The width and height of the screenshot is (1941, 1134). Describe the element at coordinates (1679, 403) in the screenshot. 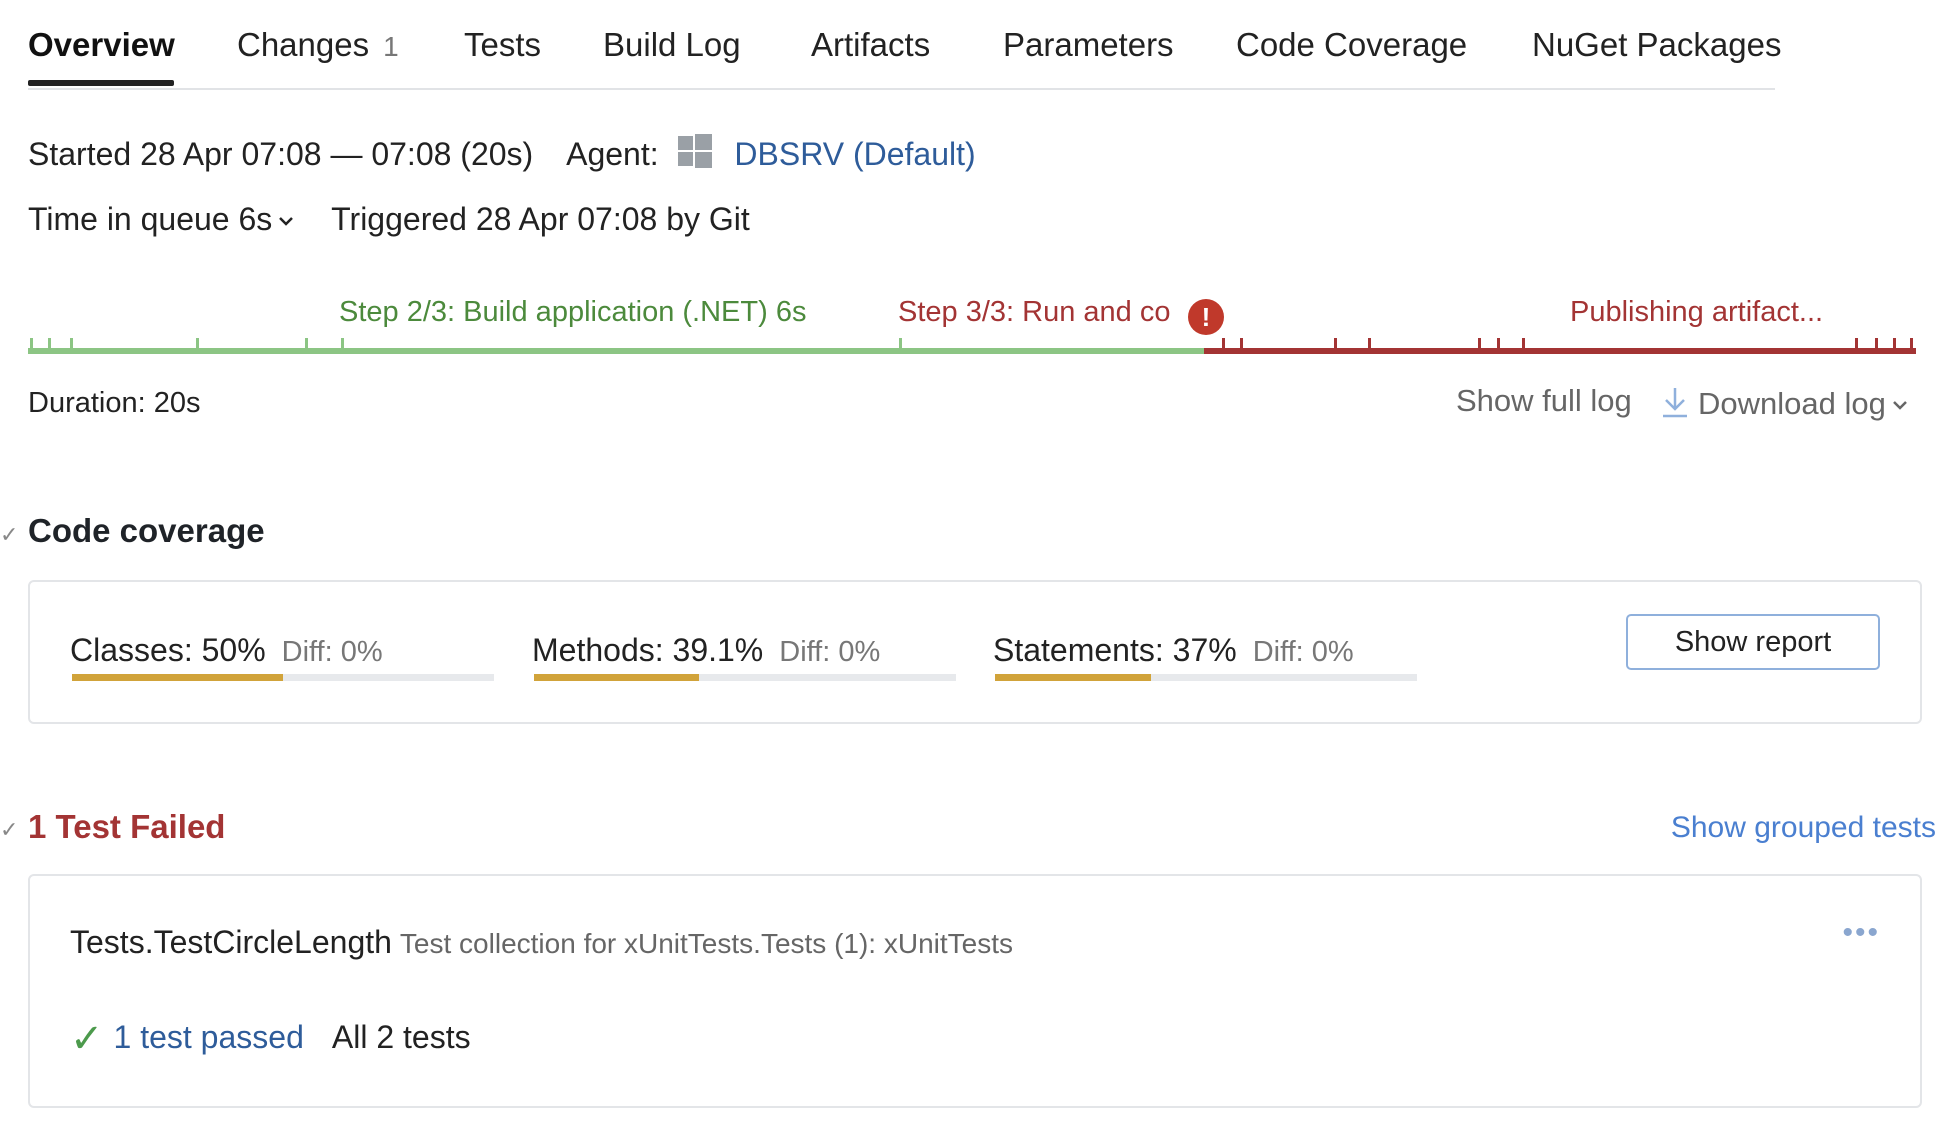

I see `download-icon` at that location.